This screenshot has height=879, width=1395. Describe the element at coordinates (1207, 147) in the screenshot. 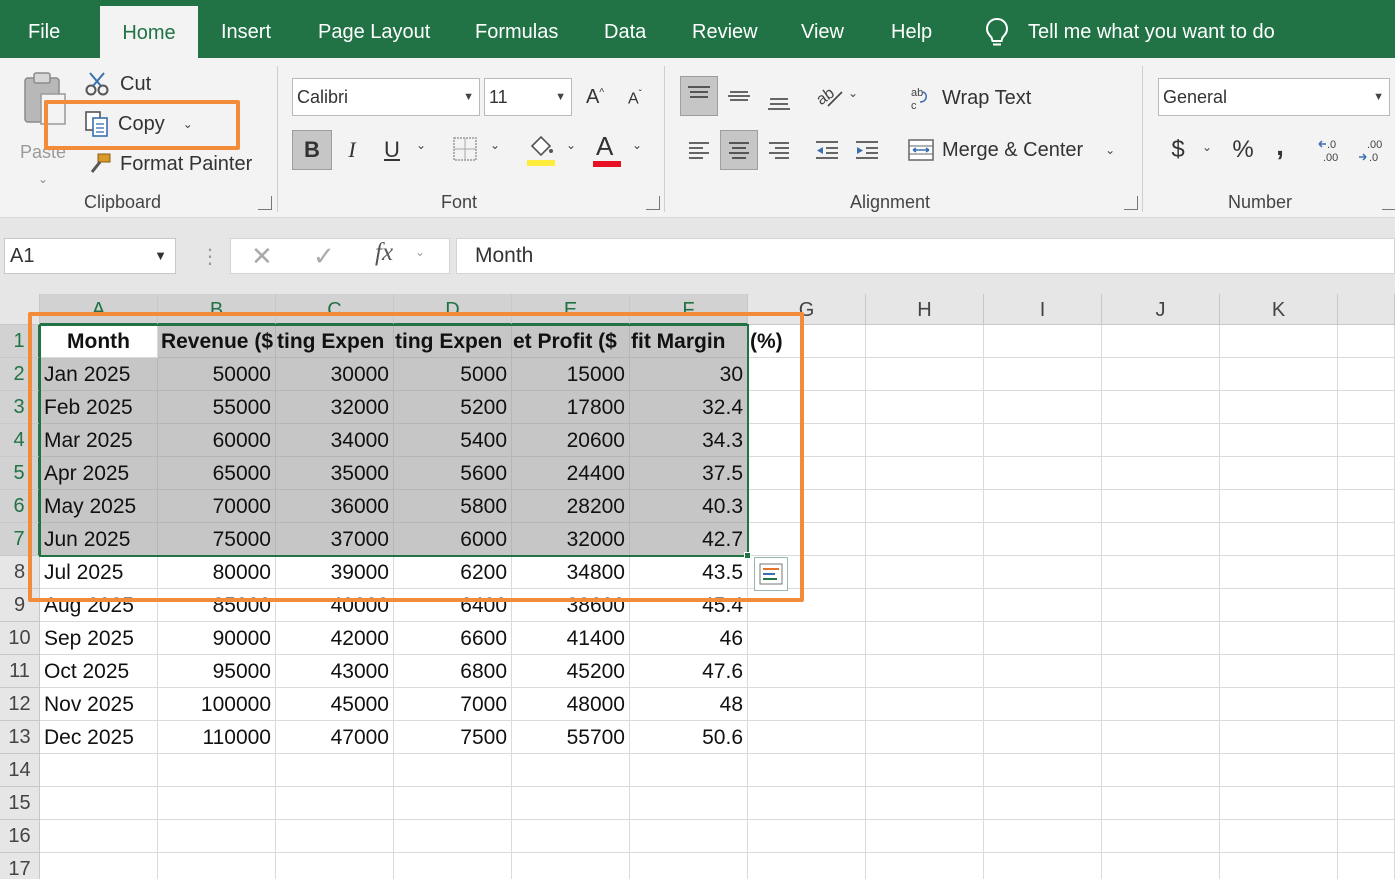

I see `currency-dropdown-chevron-icon: ⌄` at that location.